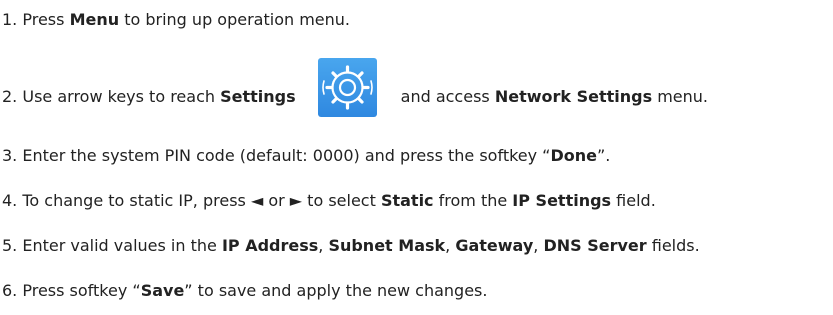 Image resolution: width=833 pixels, height=315 pixels. What do you see at coordinates (573, 96) in the screenshot?
I see `network-settings-label: Network Settings` at bounding box center [573, 96].